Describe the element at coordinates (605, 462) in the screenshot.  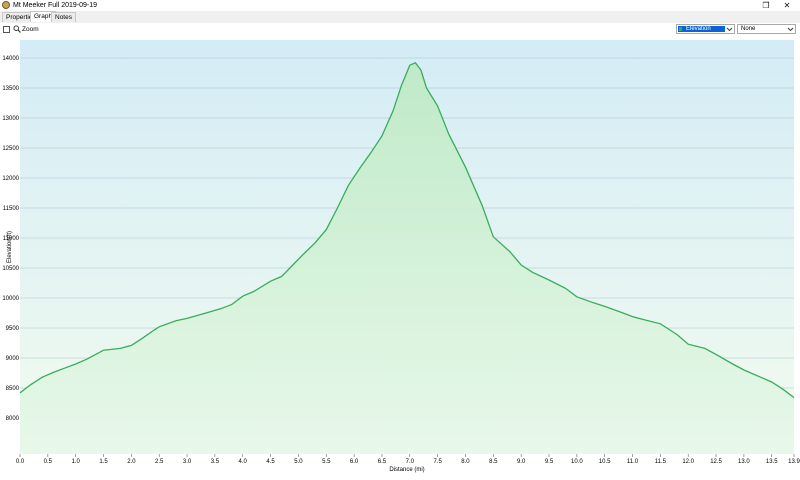
I see `x-tick-label: 10.5` at that location.